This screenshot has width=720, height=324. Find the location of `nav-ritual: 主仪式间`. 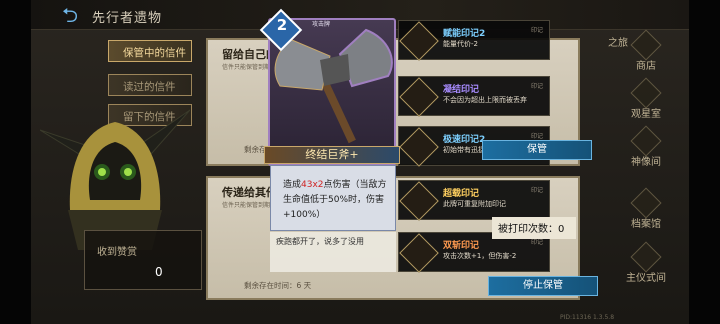

nav-ritual: 主仪式间 is located at coordinates (646, 262).